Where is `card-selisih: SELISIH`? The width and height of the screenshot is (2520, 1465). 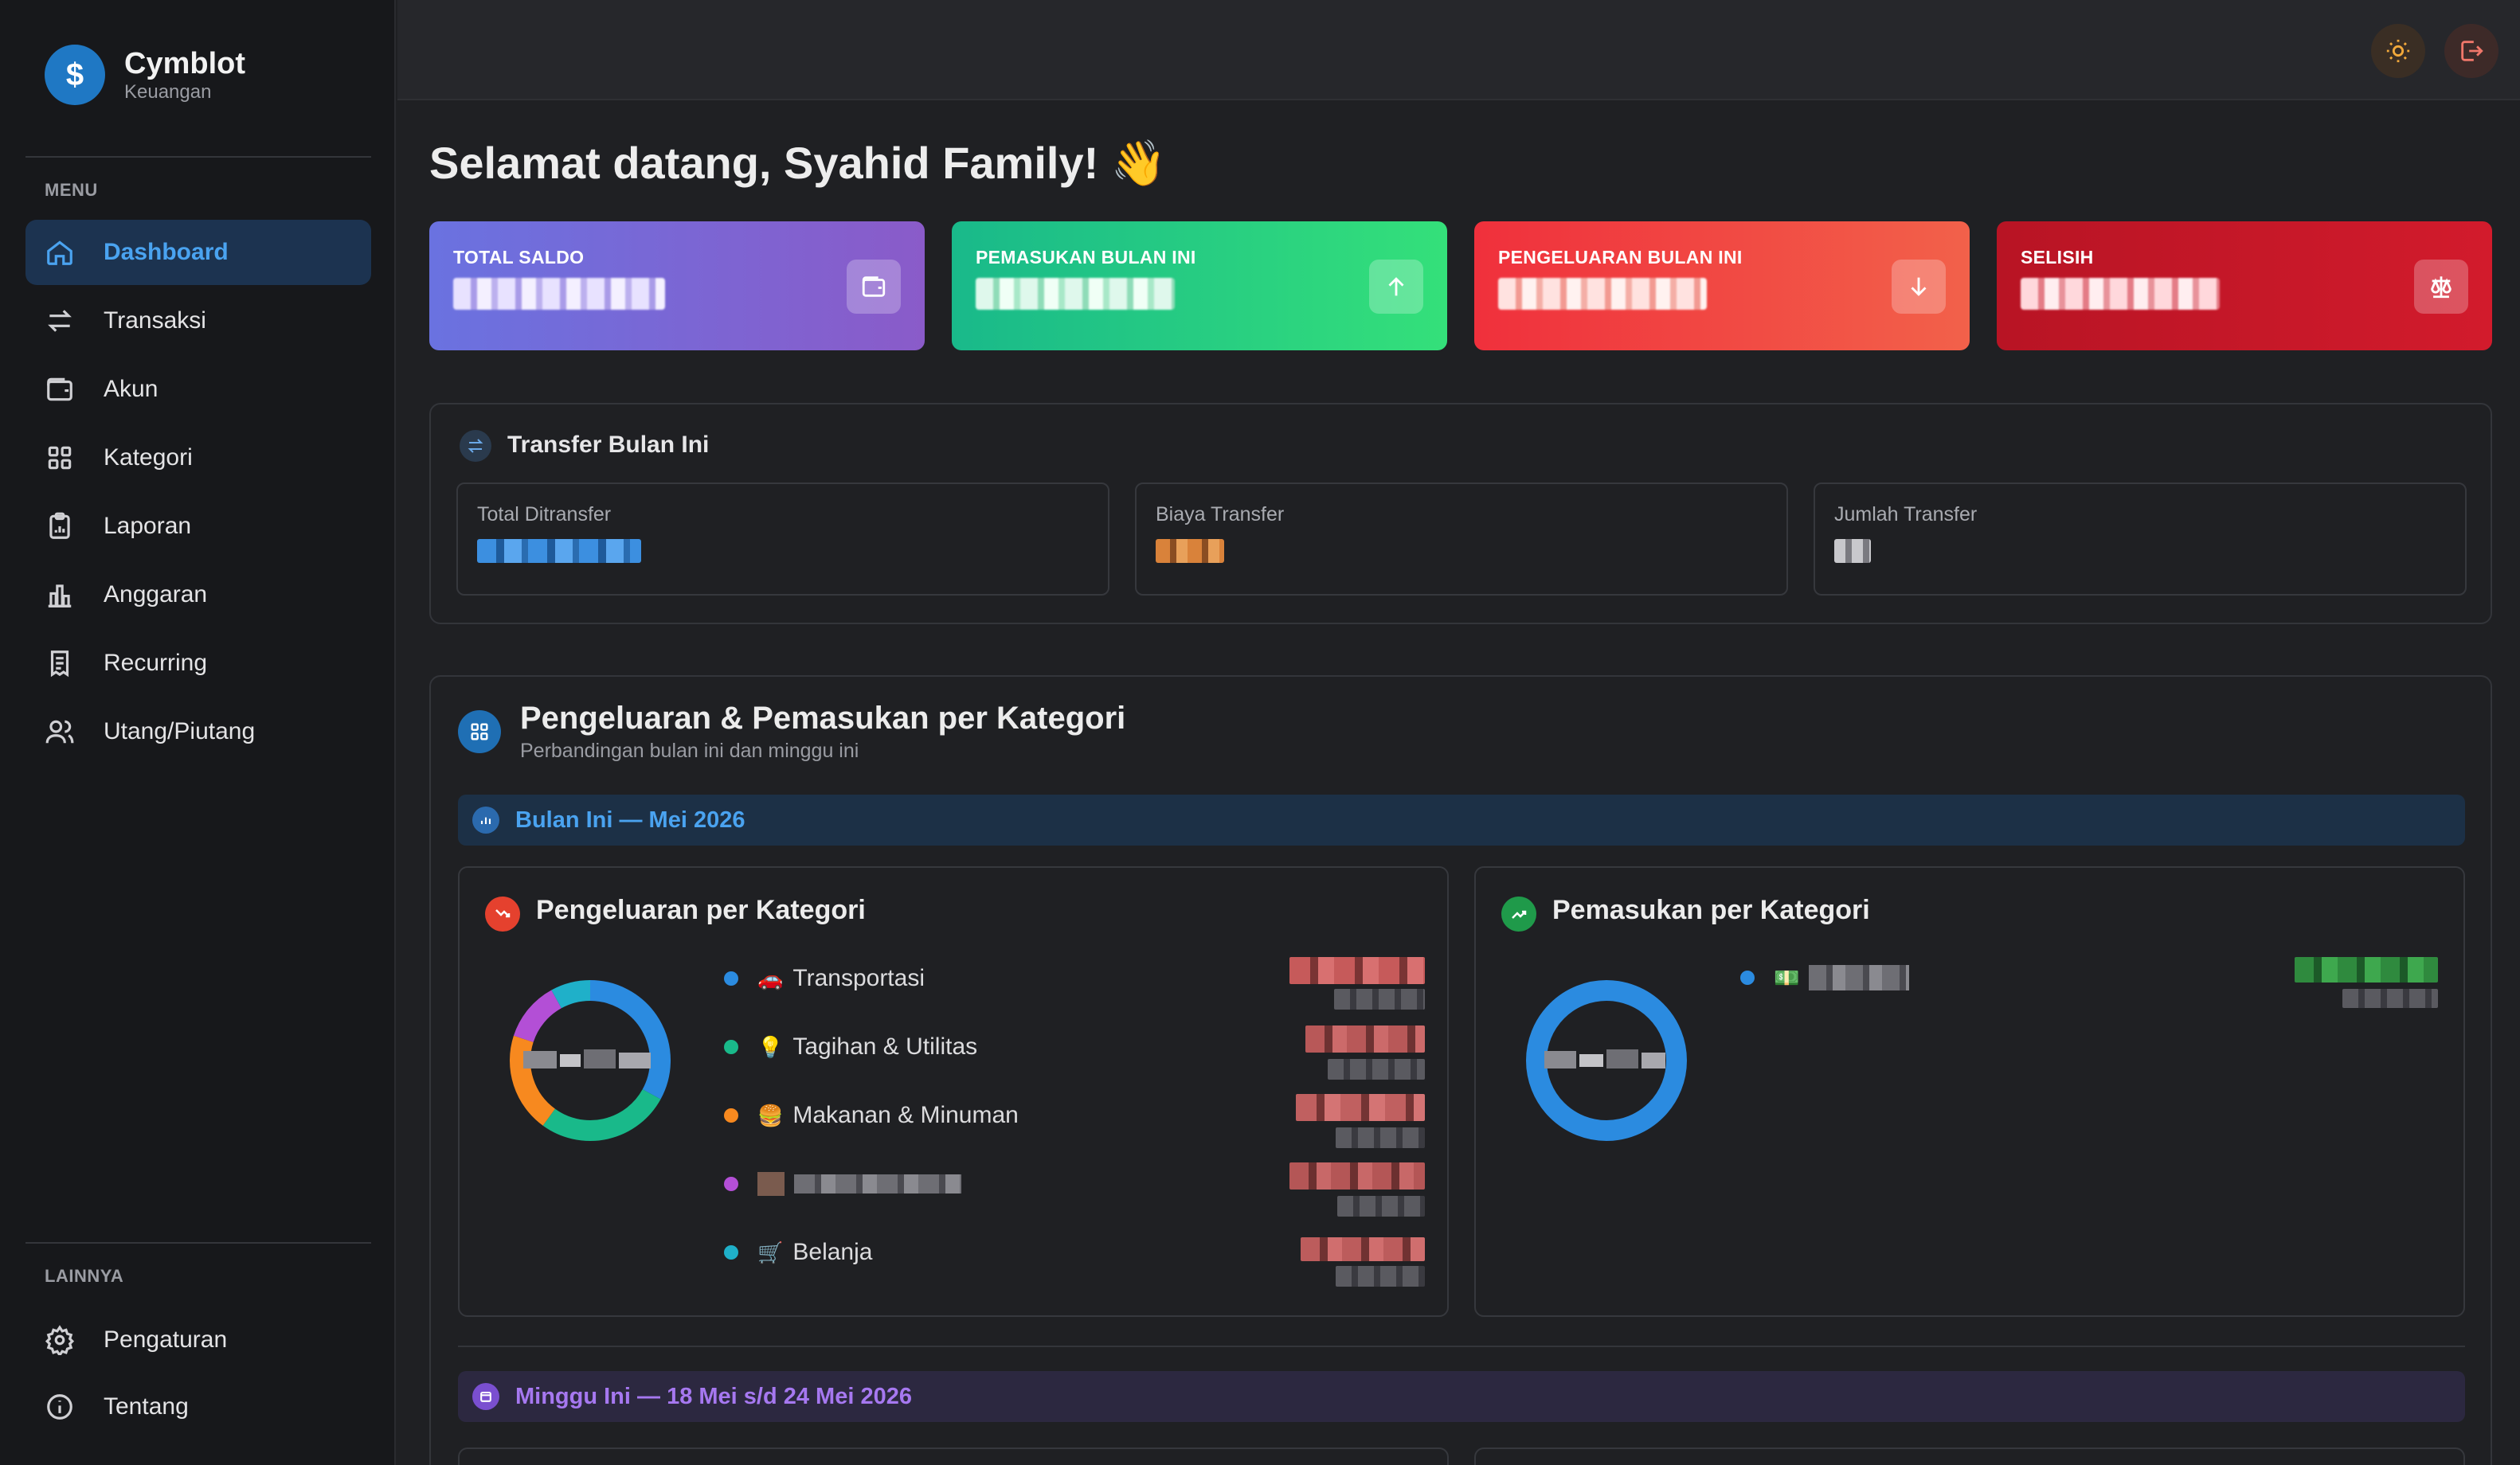 card-selisih: SELISIH is located at coordinates (2244, 285).